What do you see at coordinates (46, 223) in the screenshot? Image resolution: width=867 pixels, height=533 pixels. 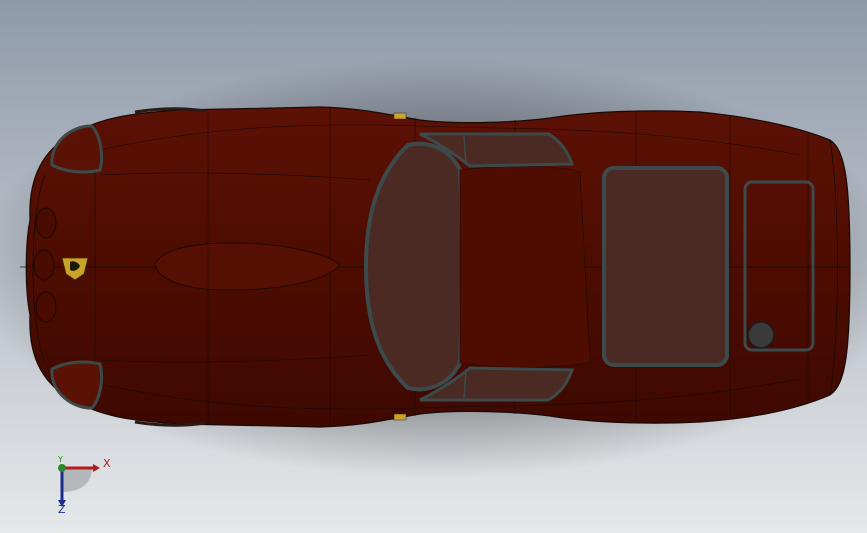 I see `grille-opening-upper` at bounding box center [46, 223].